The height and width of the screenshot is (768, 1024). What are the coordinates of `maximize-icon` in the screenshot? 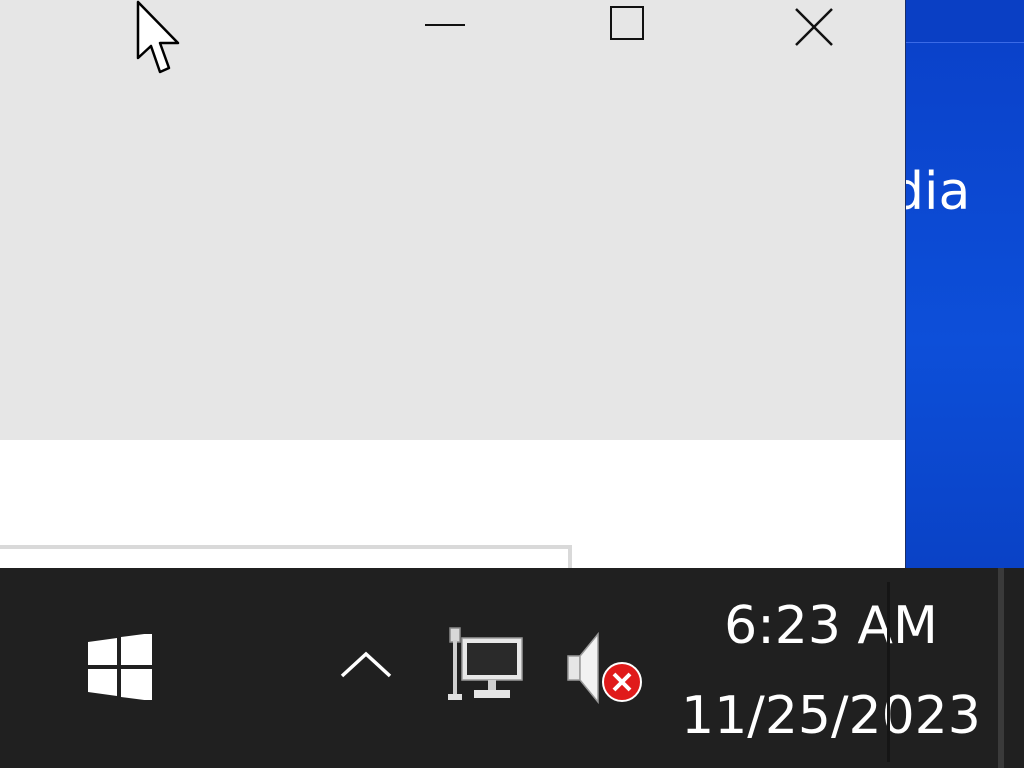 It's located at (627, 23).